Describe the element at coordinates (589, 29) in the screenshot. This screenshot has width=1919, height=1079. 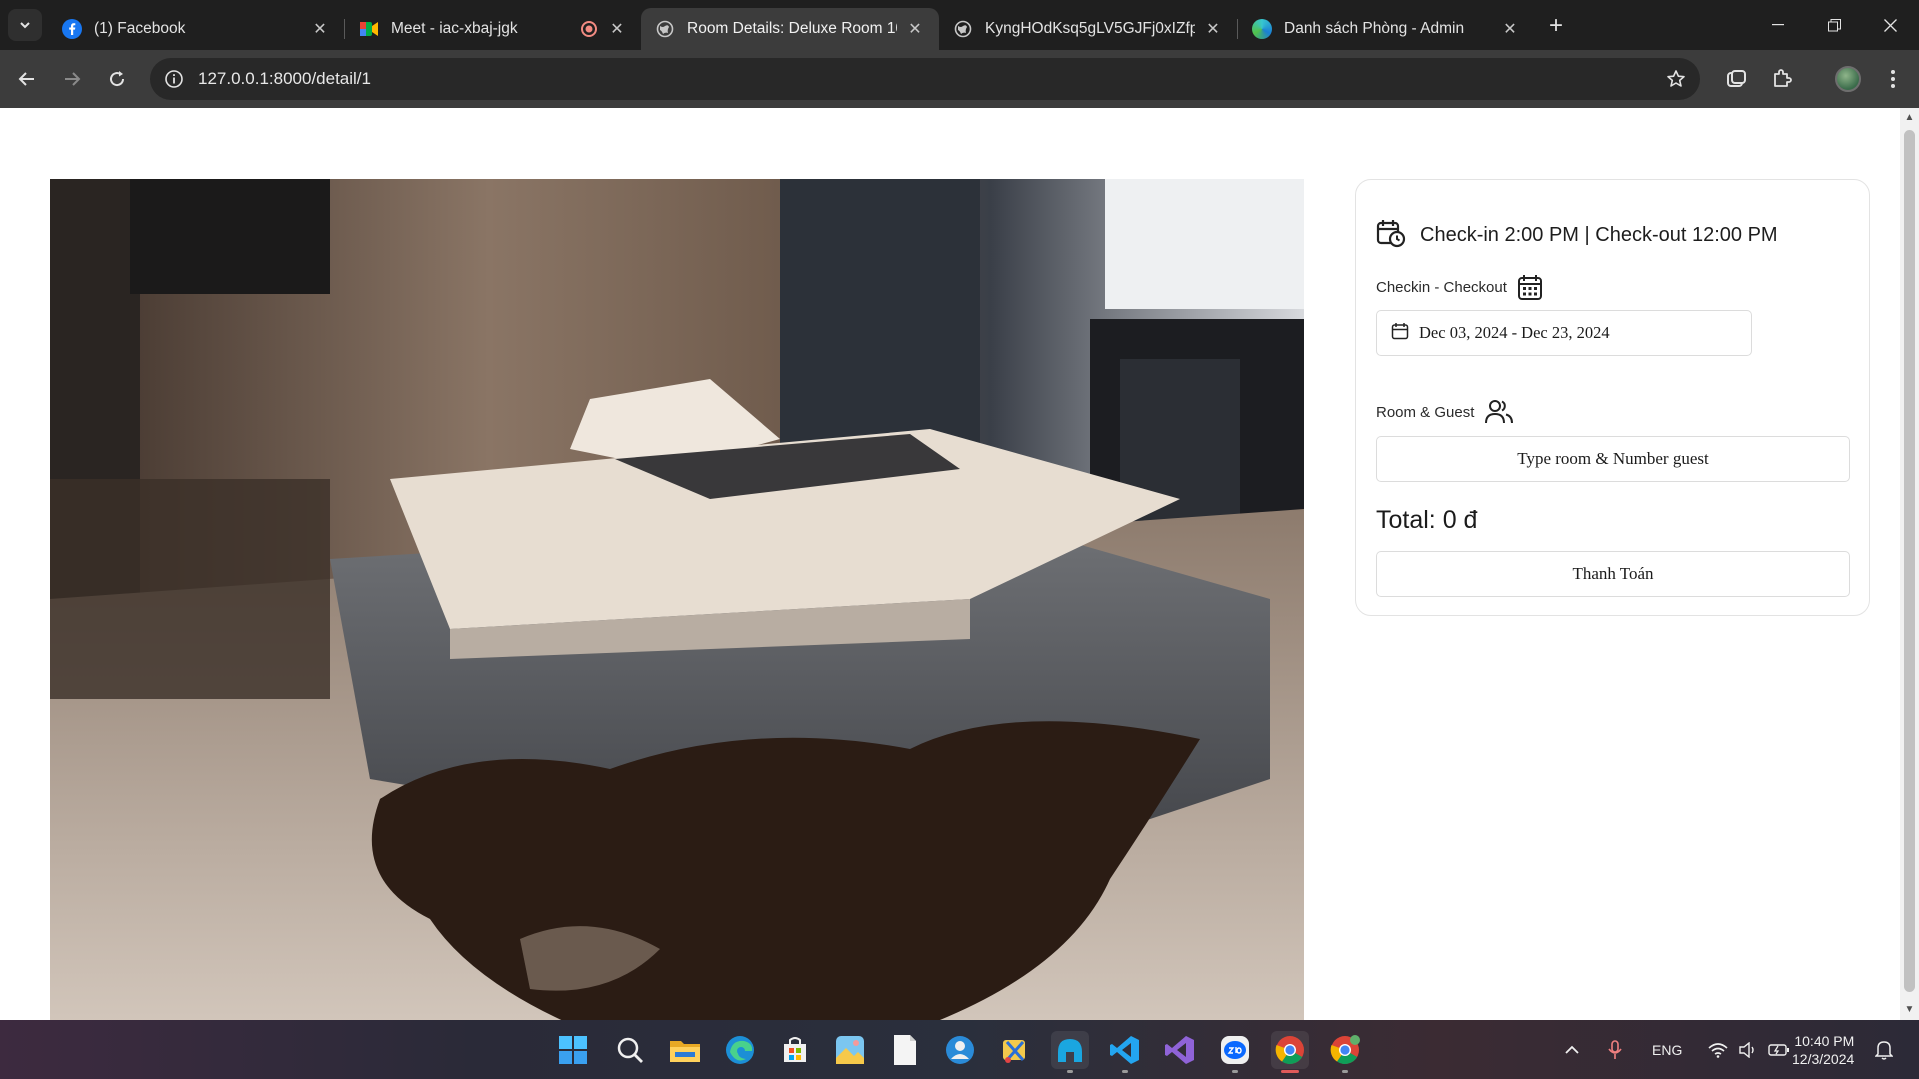
I see `recording-indicator-icon` at that location.